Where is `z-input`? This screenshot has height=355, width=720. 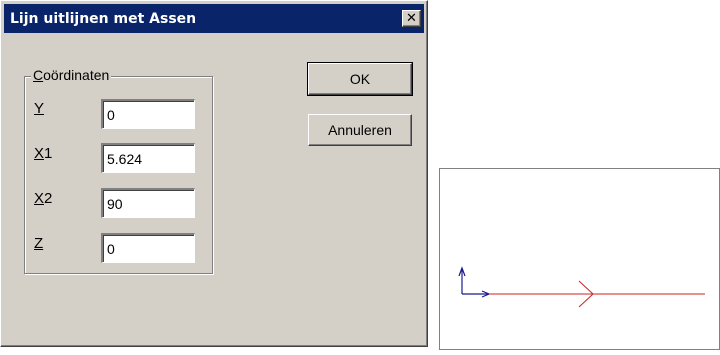 z-input is located at coordinates (148, 248).